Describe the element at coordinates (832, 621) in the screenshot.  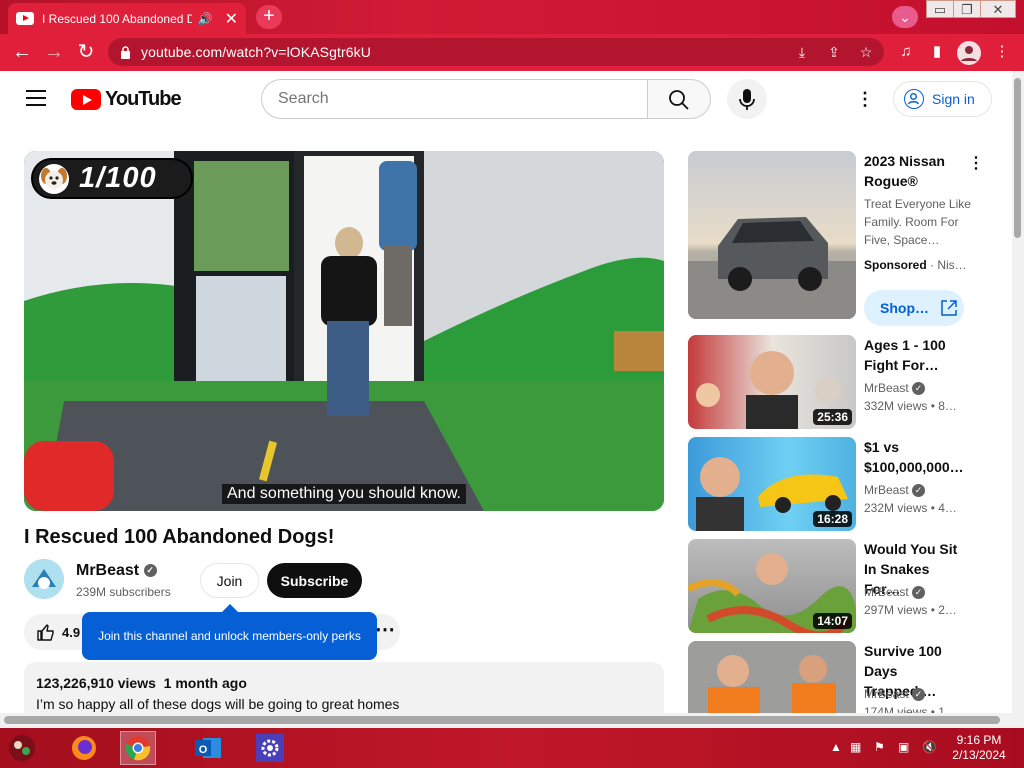
I see `video-duration: 14:07` at that location.